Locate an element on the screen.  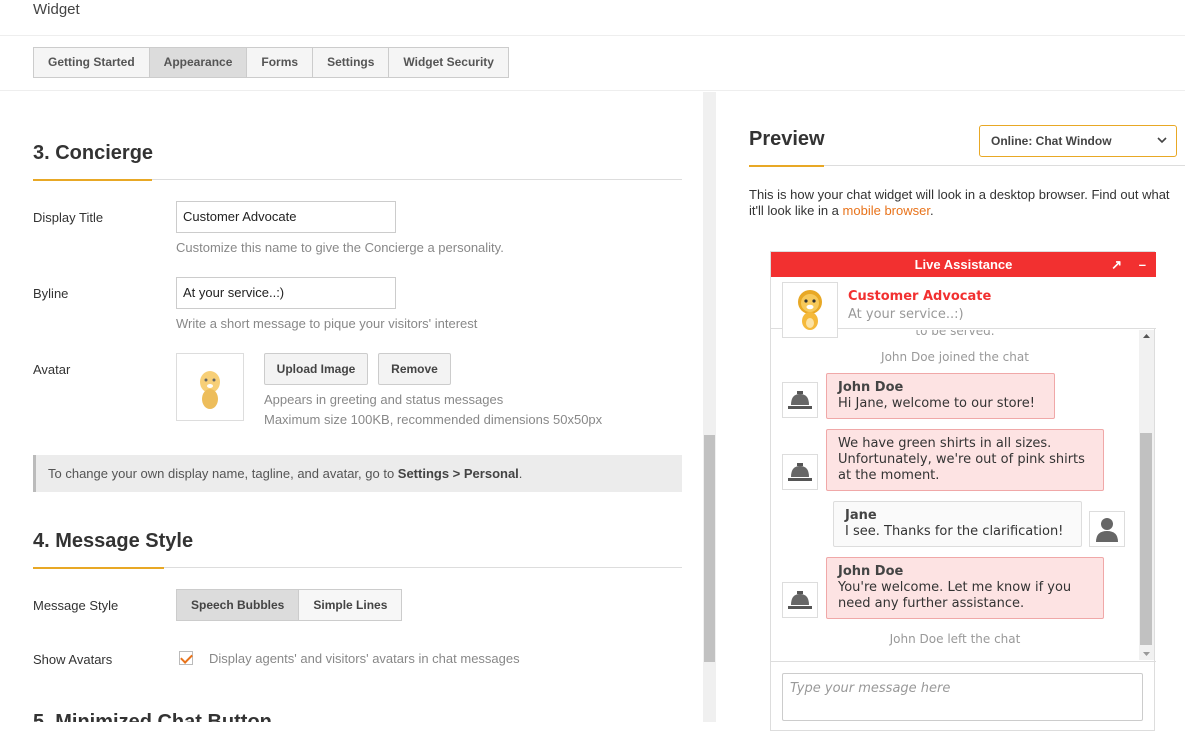
chat-message-input: Type your message here is located at coordinates (962, 697).